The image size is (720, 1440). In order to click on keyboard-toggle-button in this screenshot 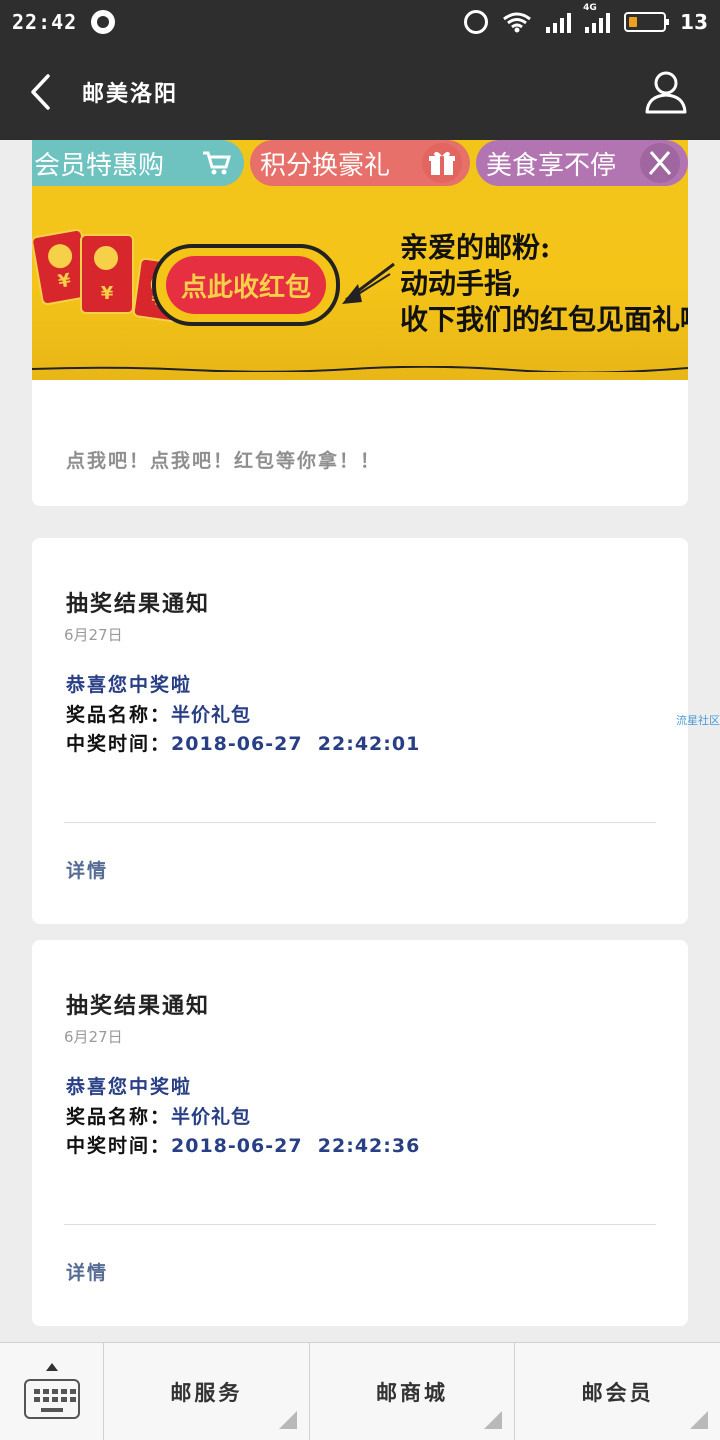, I will do `click(52, 1391)`.